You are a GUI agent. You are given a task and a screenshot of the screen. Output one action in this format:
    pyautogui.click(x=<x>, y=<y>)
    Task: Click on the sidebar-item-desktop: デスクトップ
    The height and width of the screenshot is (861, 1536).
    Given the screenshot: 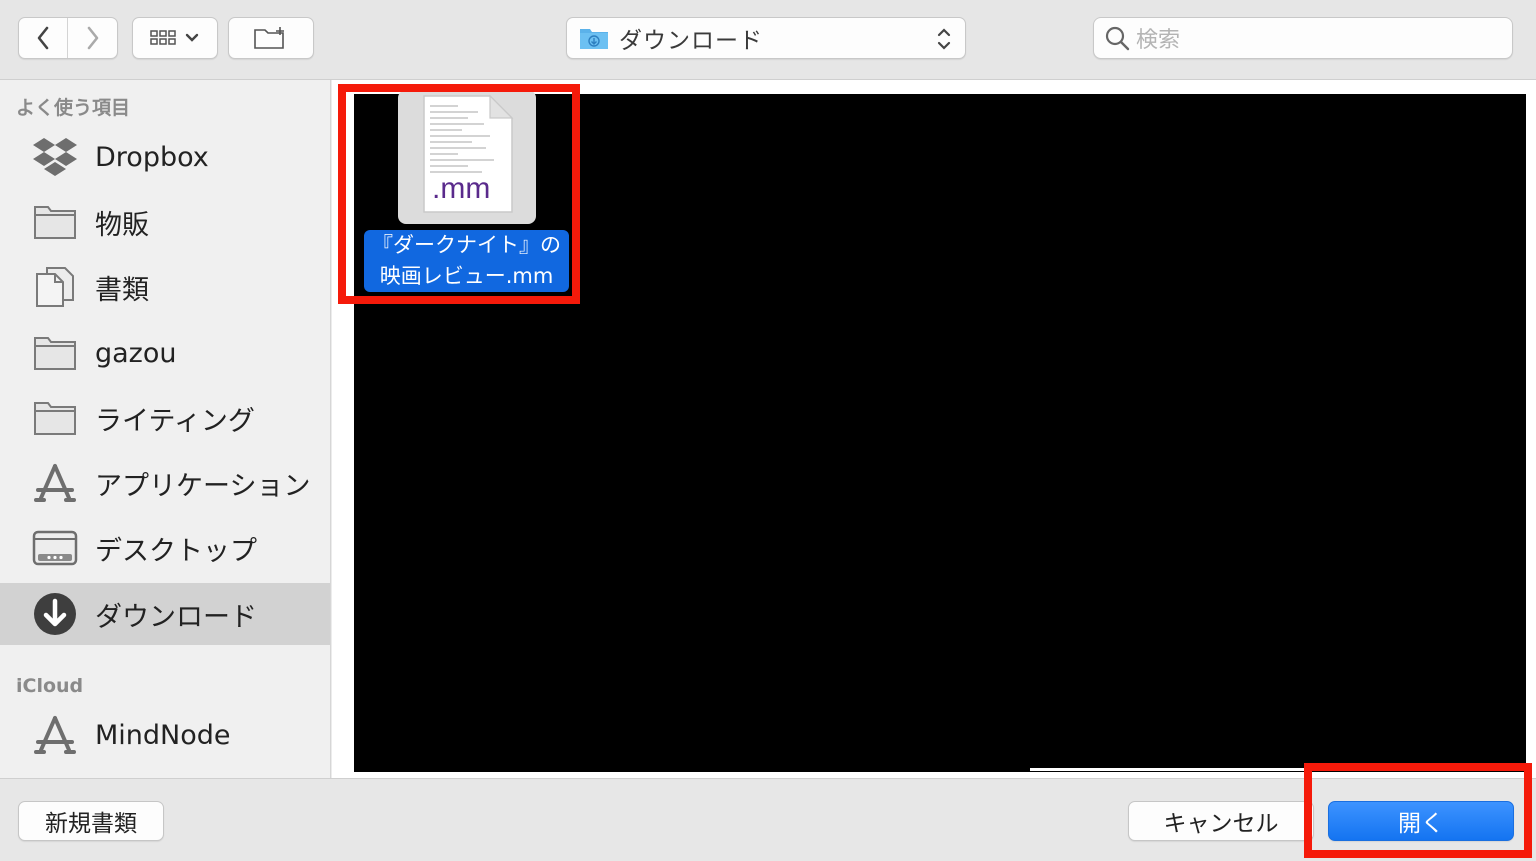 What is the action you would take?
    pyautogui.click(x=165, y=548)
    